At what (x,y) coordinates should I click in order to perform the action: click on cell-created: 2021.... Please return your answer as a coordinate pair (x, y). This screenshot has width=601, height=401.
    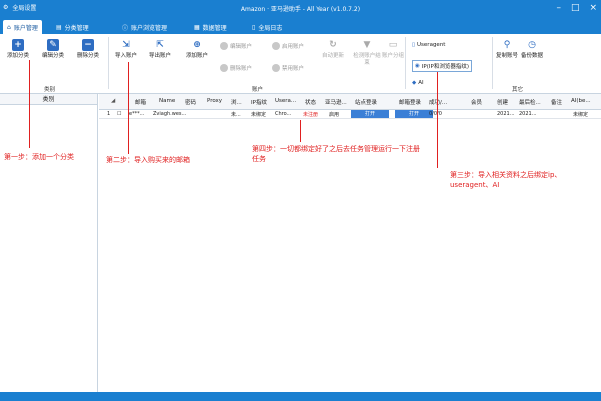
    Looking at the image, I should click on (506, 114).